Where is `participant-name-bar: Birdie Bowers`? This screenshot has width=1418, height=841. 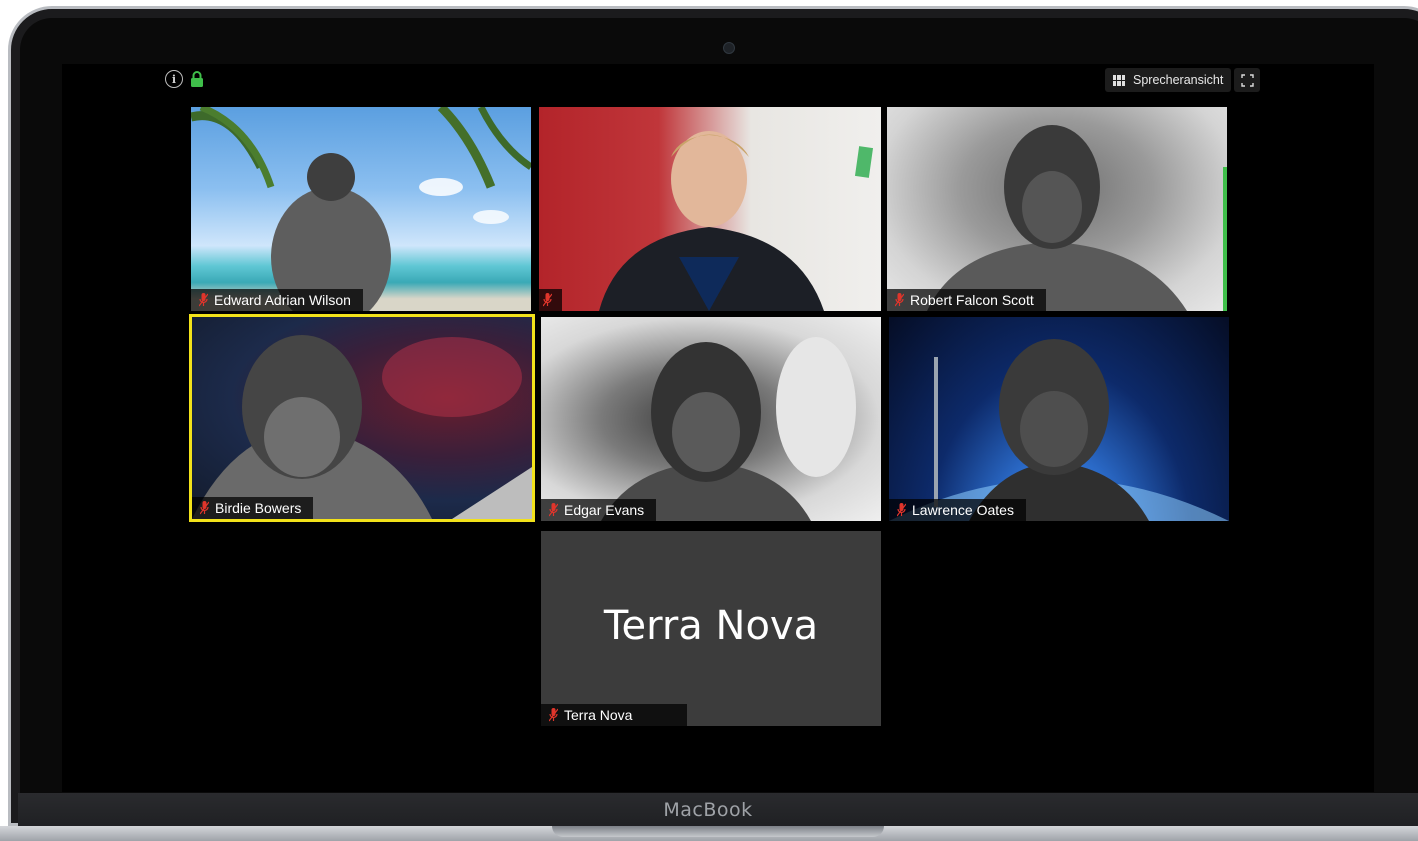 participant-name-bar: Birdie Bowers is located at coordinates (253, 508).